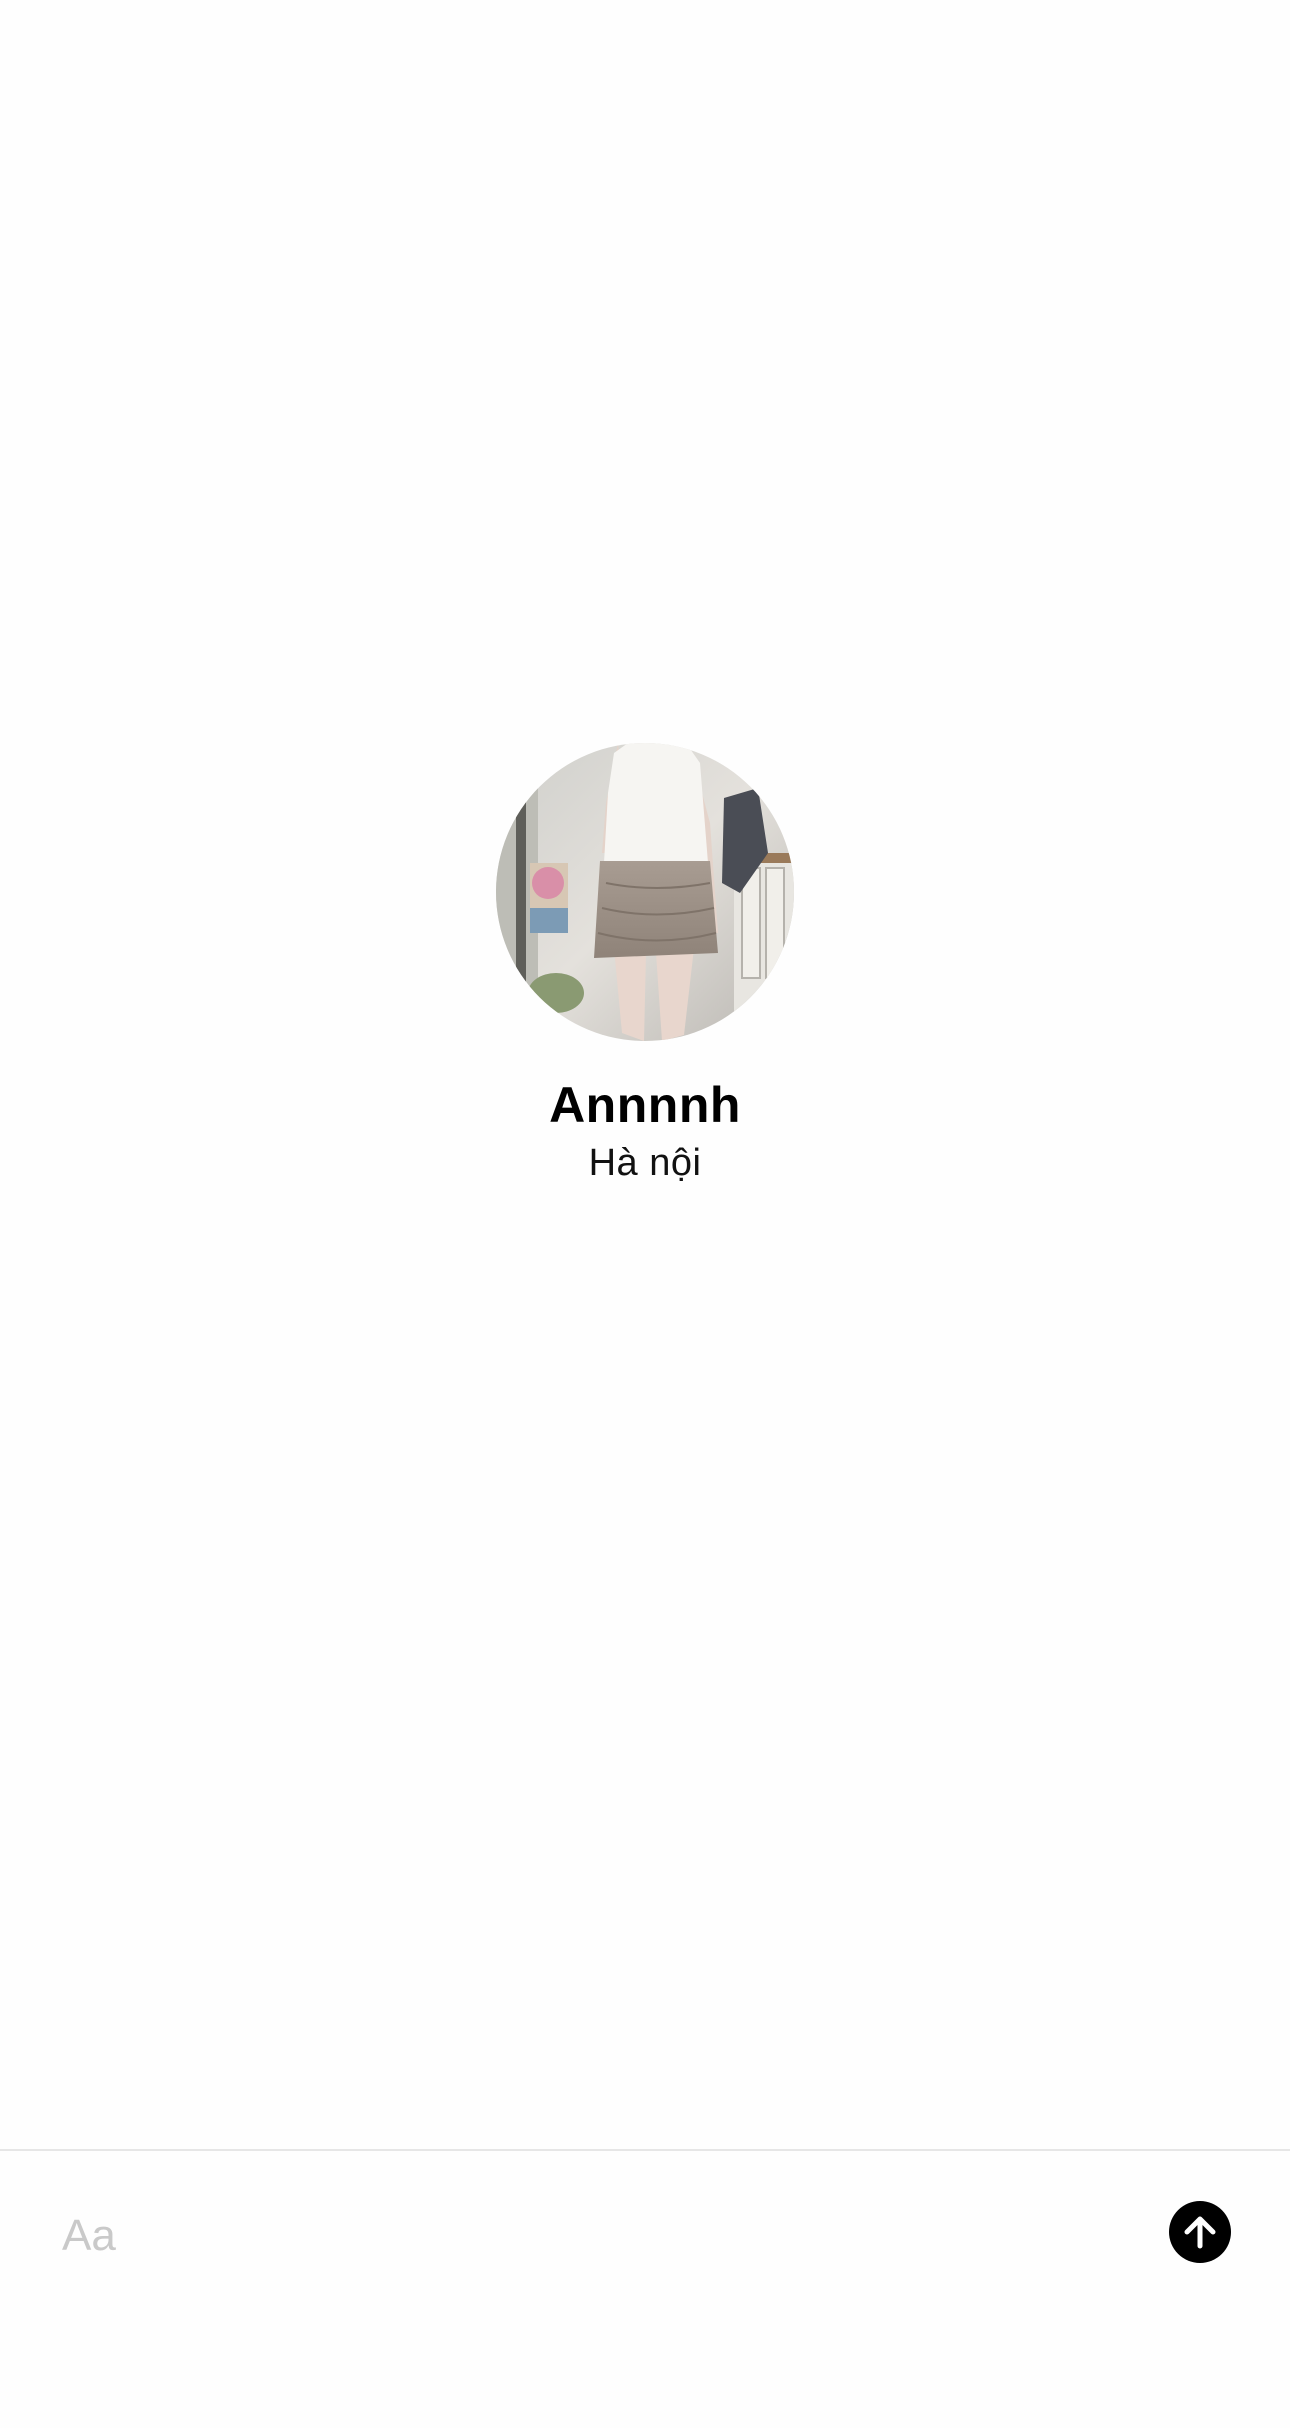 The height and width of the screenshot is (2428, 1290). I want to click on send-button, so click(1200, 2232).